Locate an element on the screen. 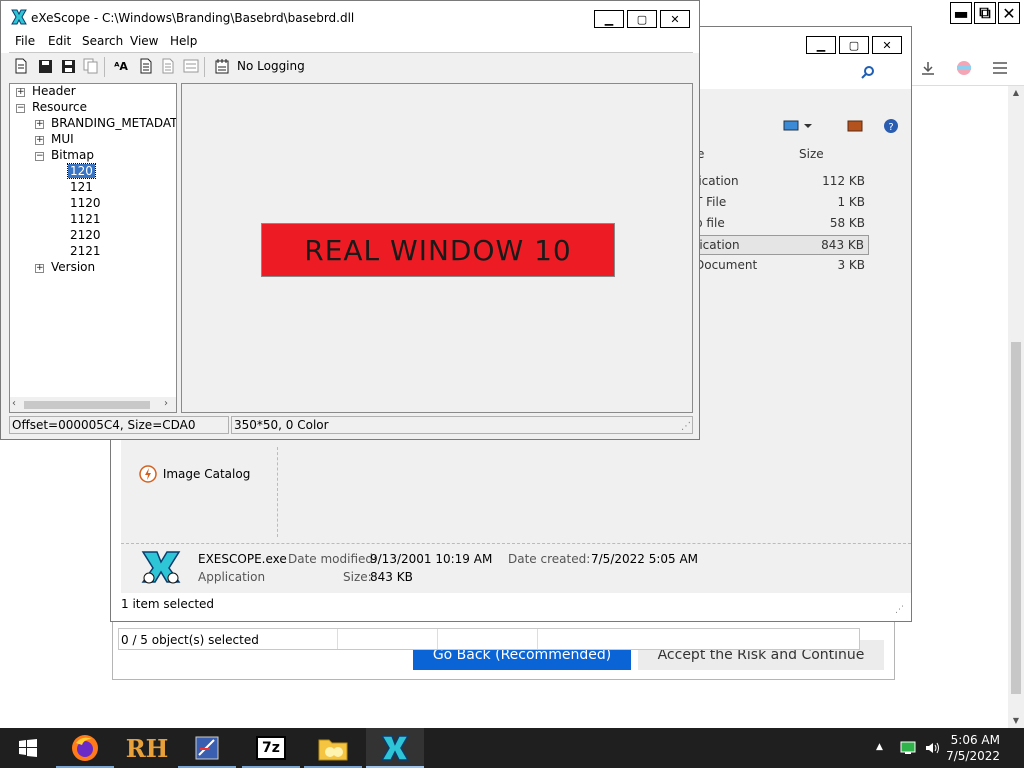 The width and height of the screenshot is (1024, 768). image-catalog-link: Image Catalog is located at coordinates (194, 474).